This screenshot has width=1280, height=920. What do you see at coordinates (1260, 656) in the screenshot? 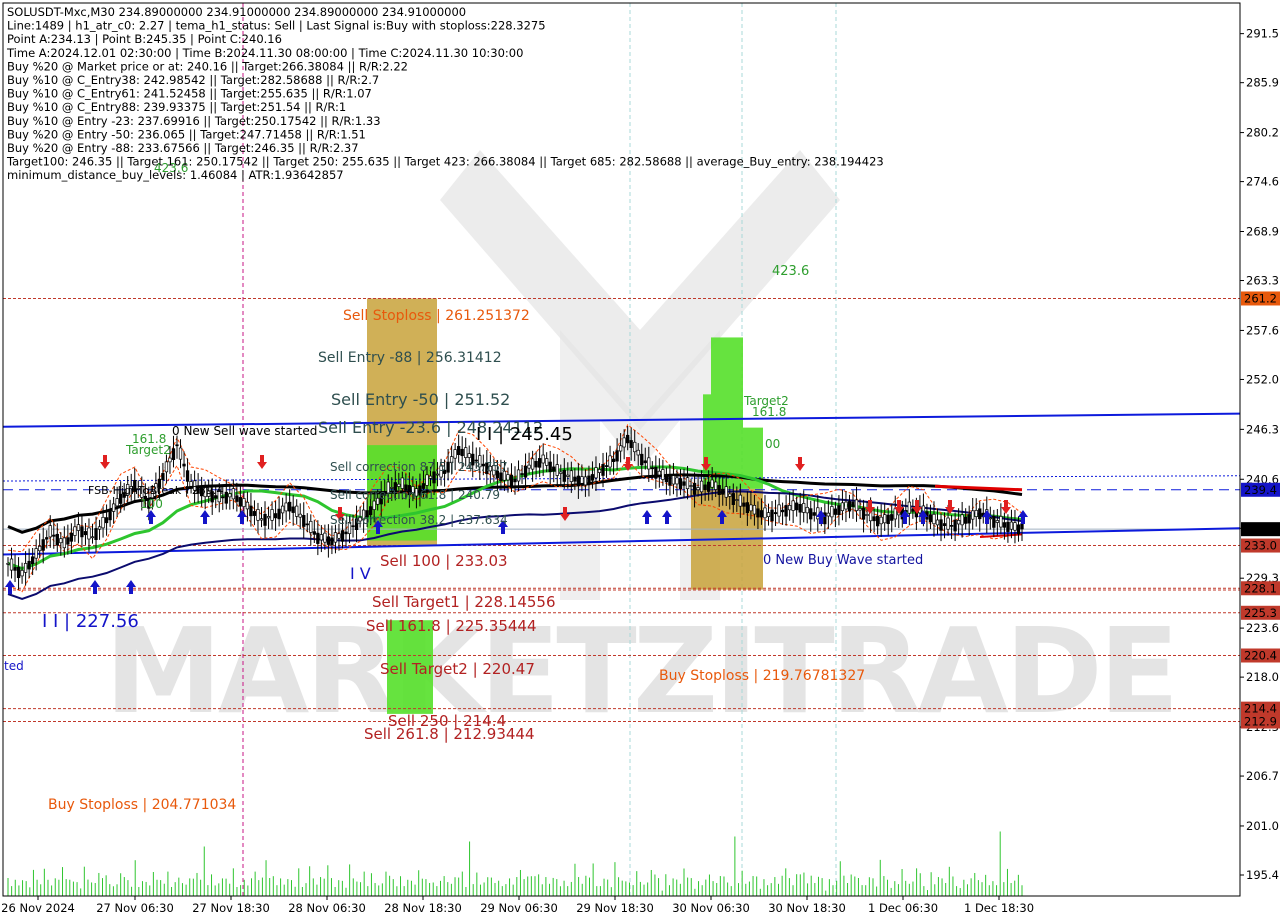
I see `price-tag-label: 220.4` at bounding box center [1260, 656].